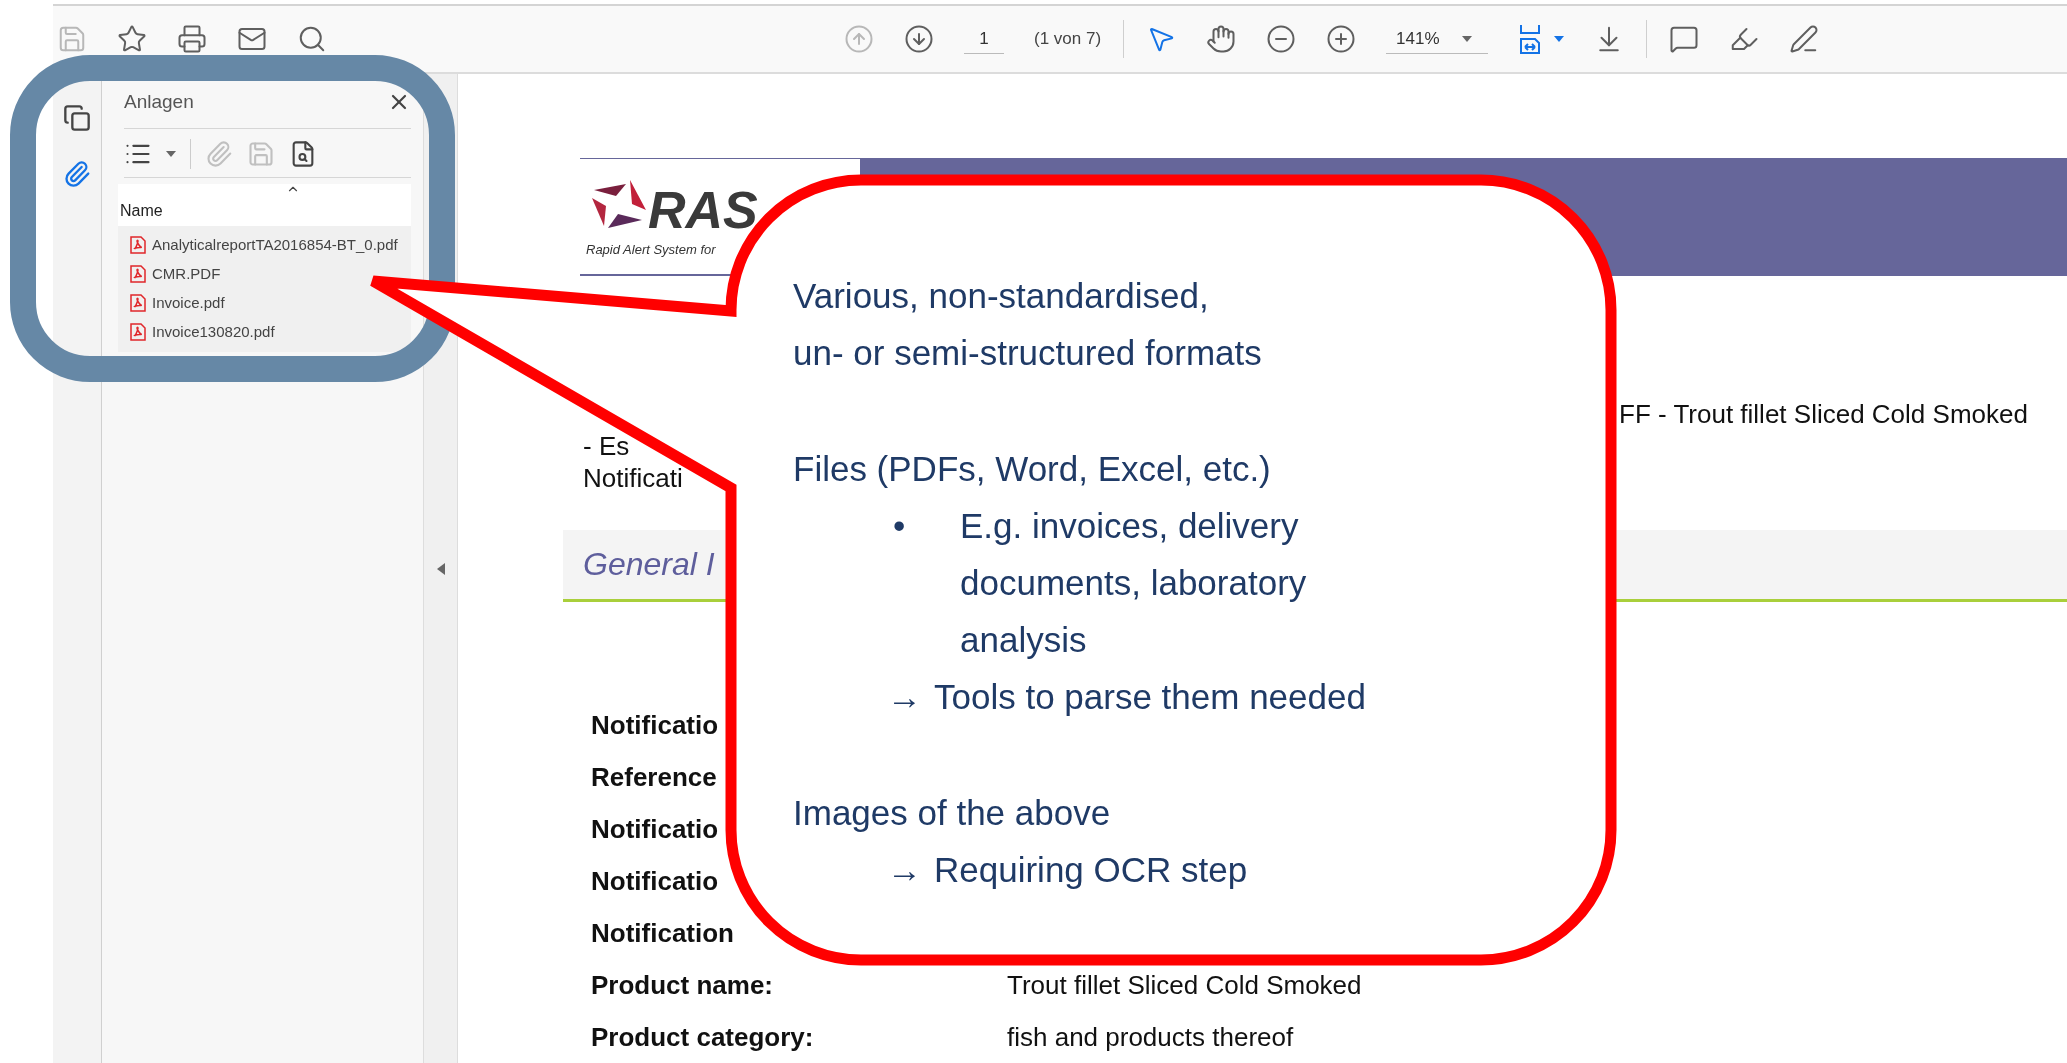 The width and height of the screenshot is (2067, 1063). Describe the element at coordinates (312, 39) in the screenshot. I see `search-icon` at that location.